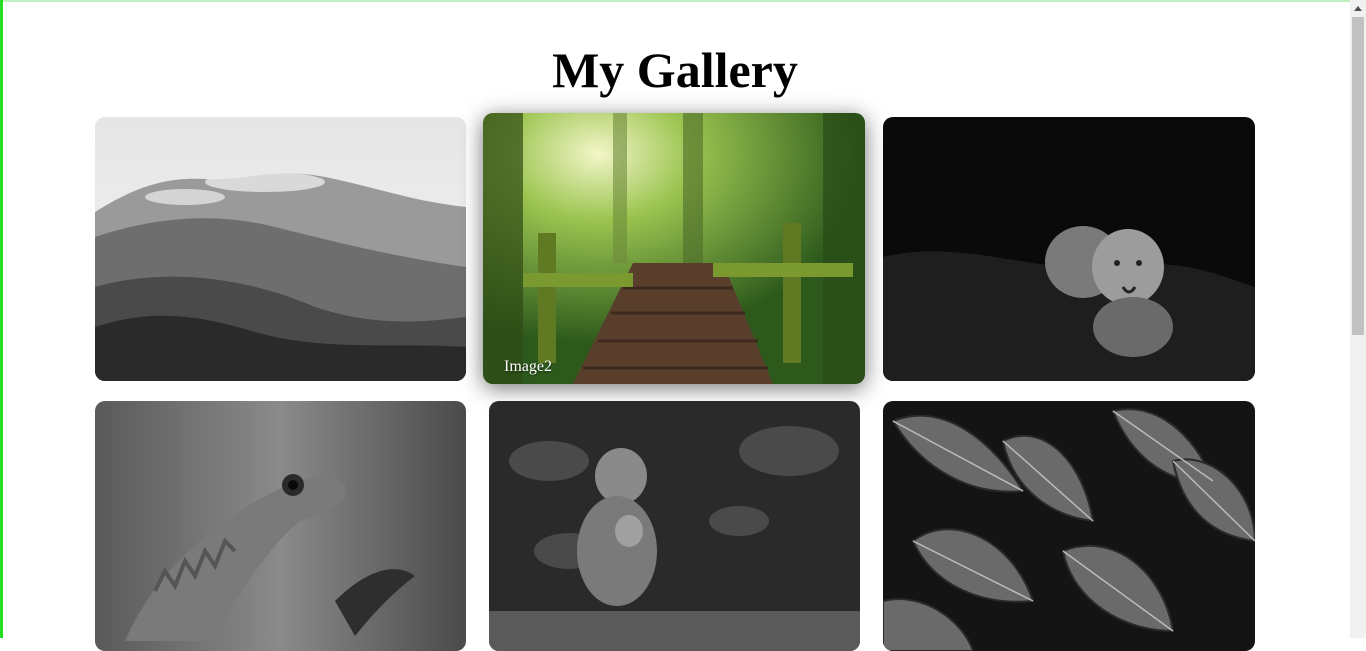 The width and height of the screenshot is (1366, 651). I want to click on image-caption: Image2, so click(528, 366).